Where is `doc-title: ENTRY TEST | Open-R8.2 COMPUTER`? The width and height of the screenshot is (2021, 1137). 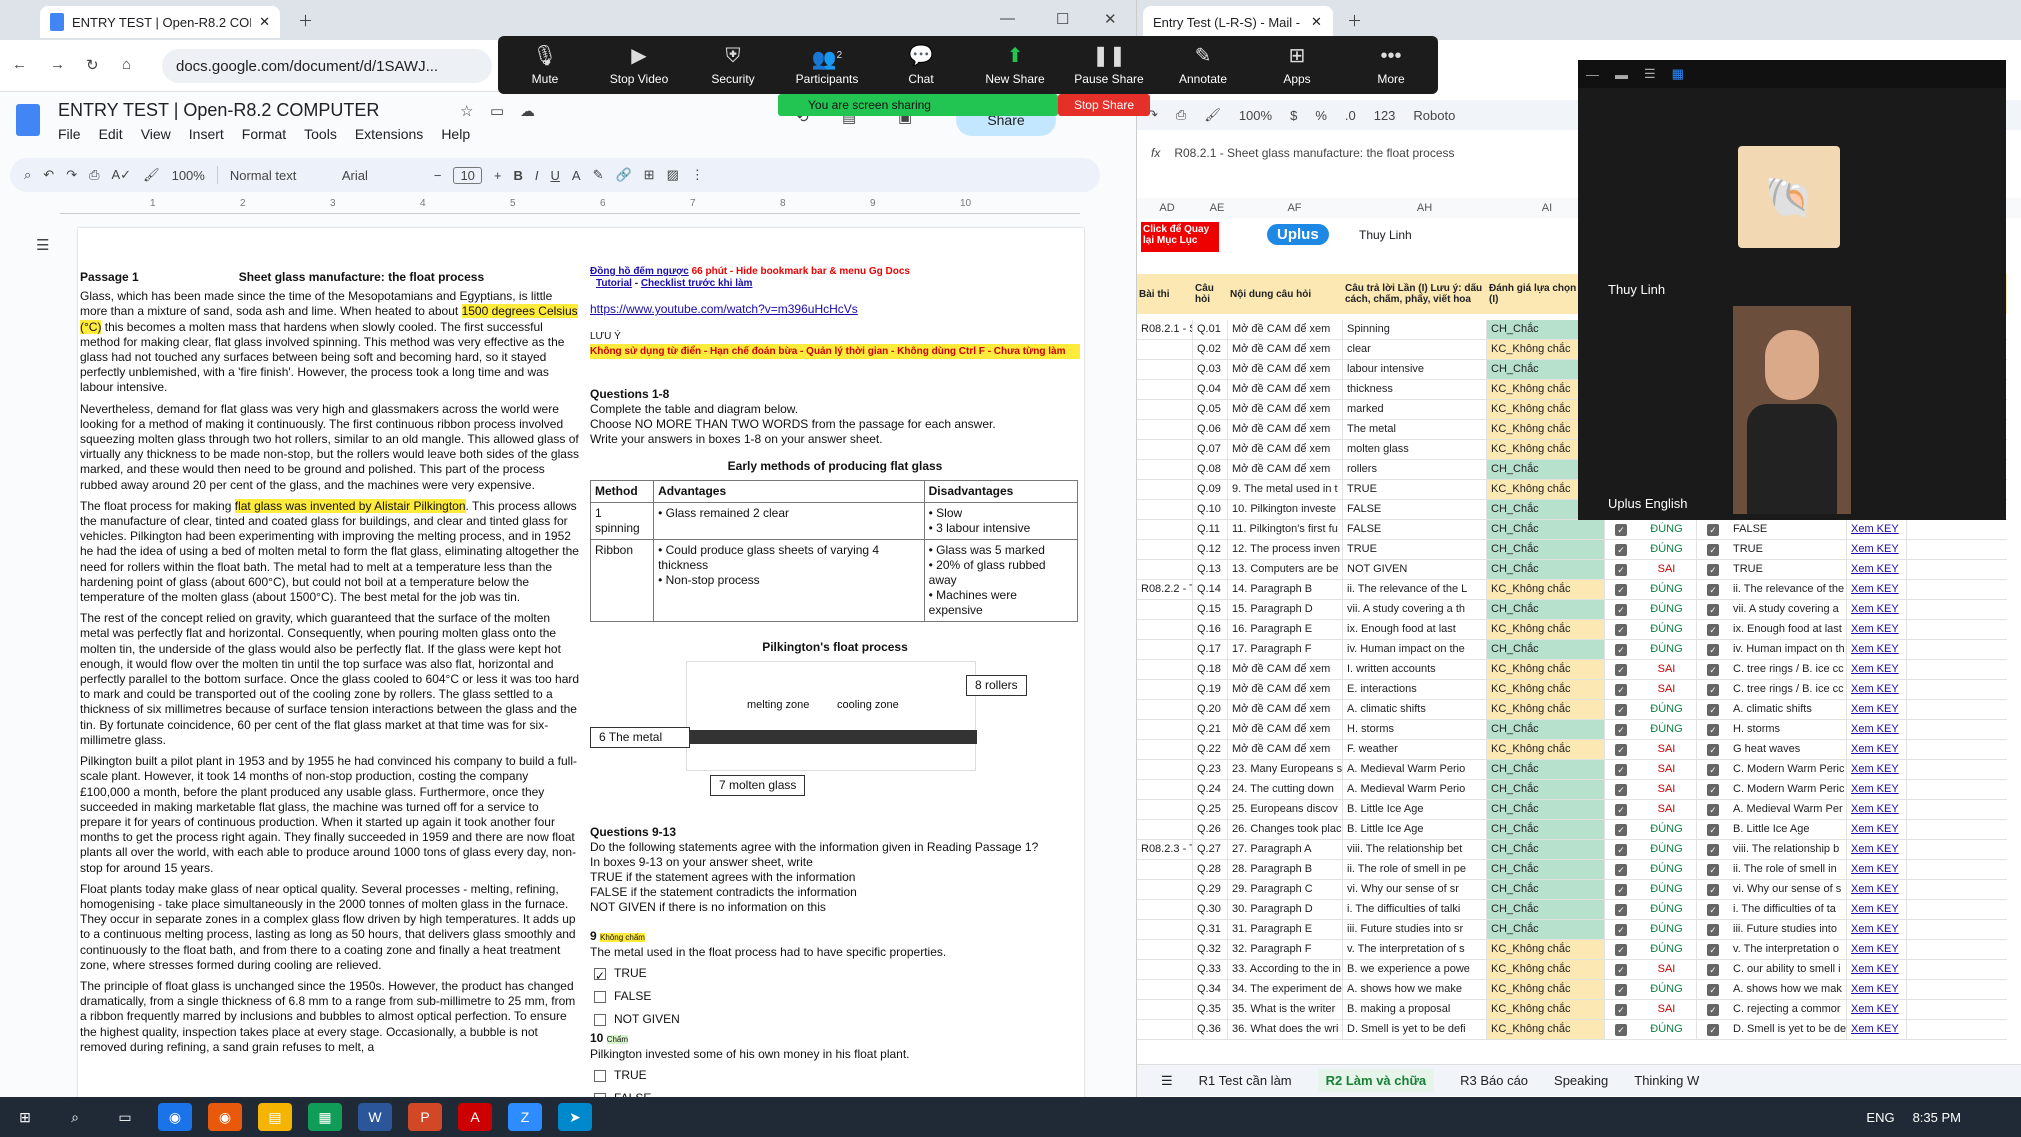 doc-title: ENTRY TEST | Open-R8.2 COMPUTER is located at coordinates (218, 110).